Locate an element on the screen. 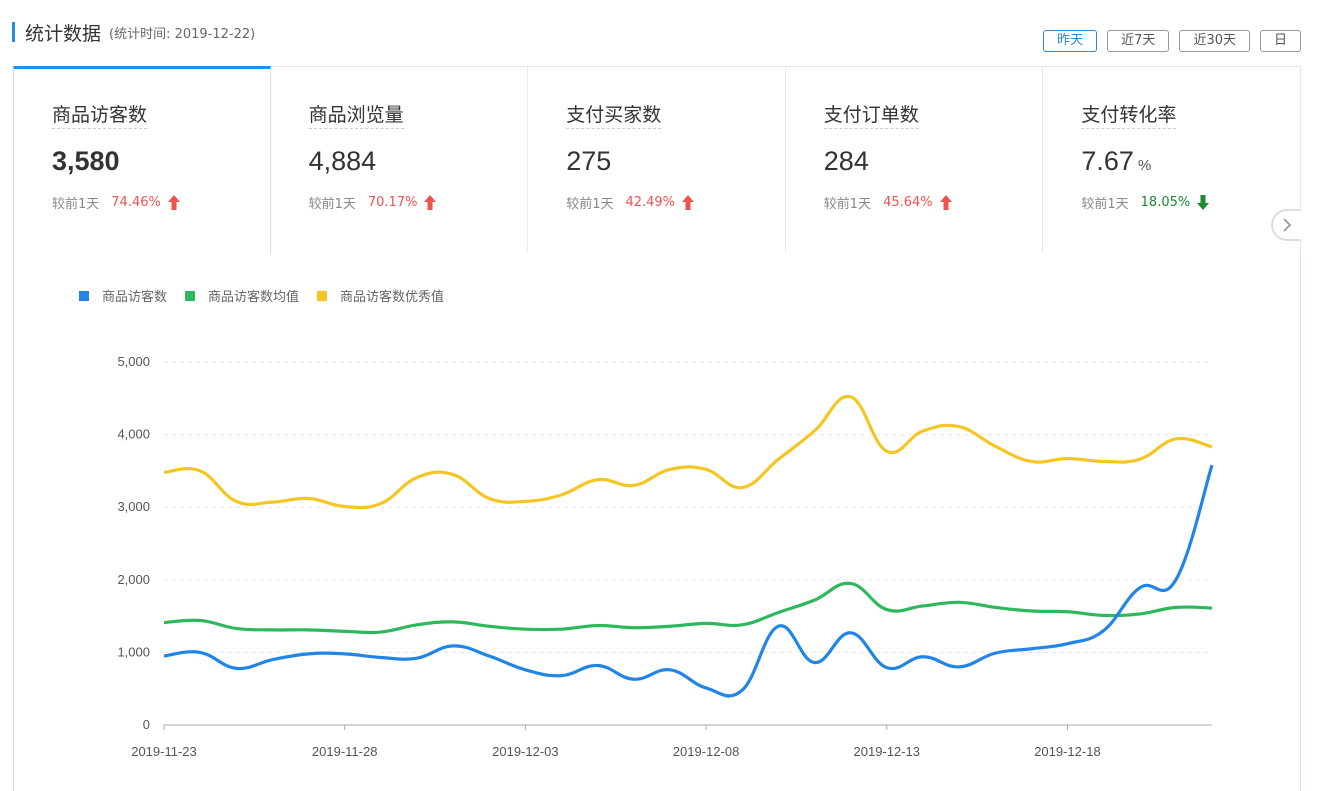 This screenshot has width=1330, height=791. metric-label: 商品访客数 is located at coordinates (100, 114).